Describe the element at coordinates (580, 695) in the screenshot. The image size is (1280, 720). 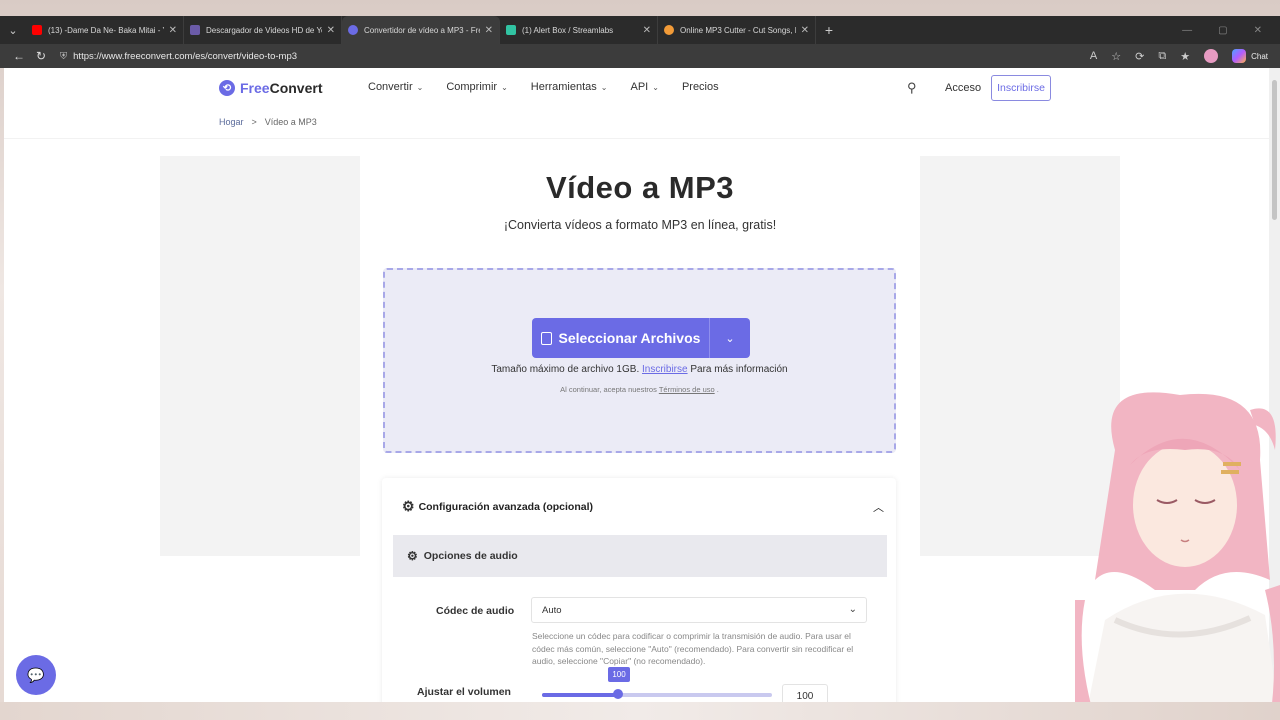
I see `volume-slider-fill` at that location.